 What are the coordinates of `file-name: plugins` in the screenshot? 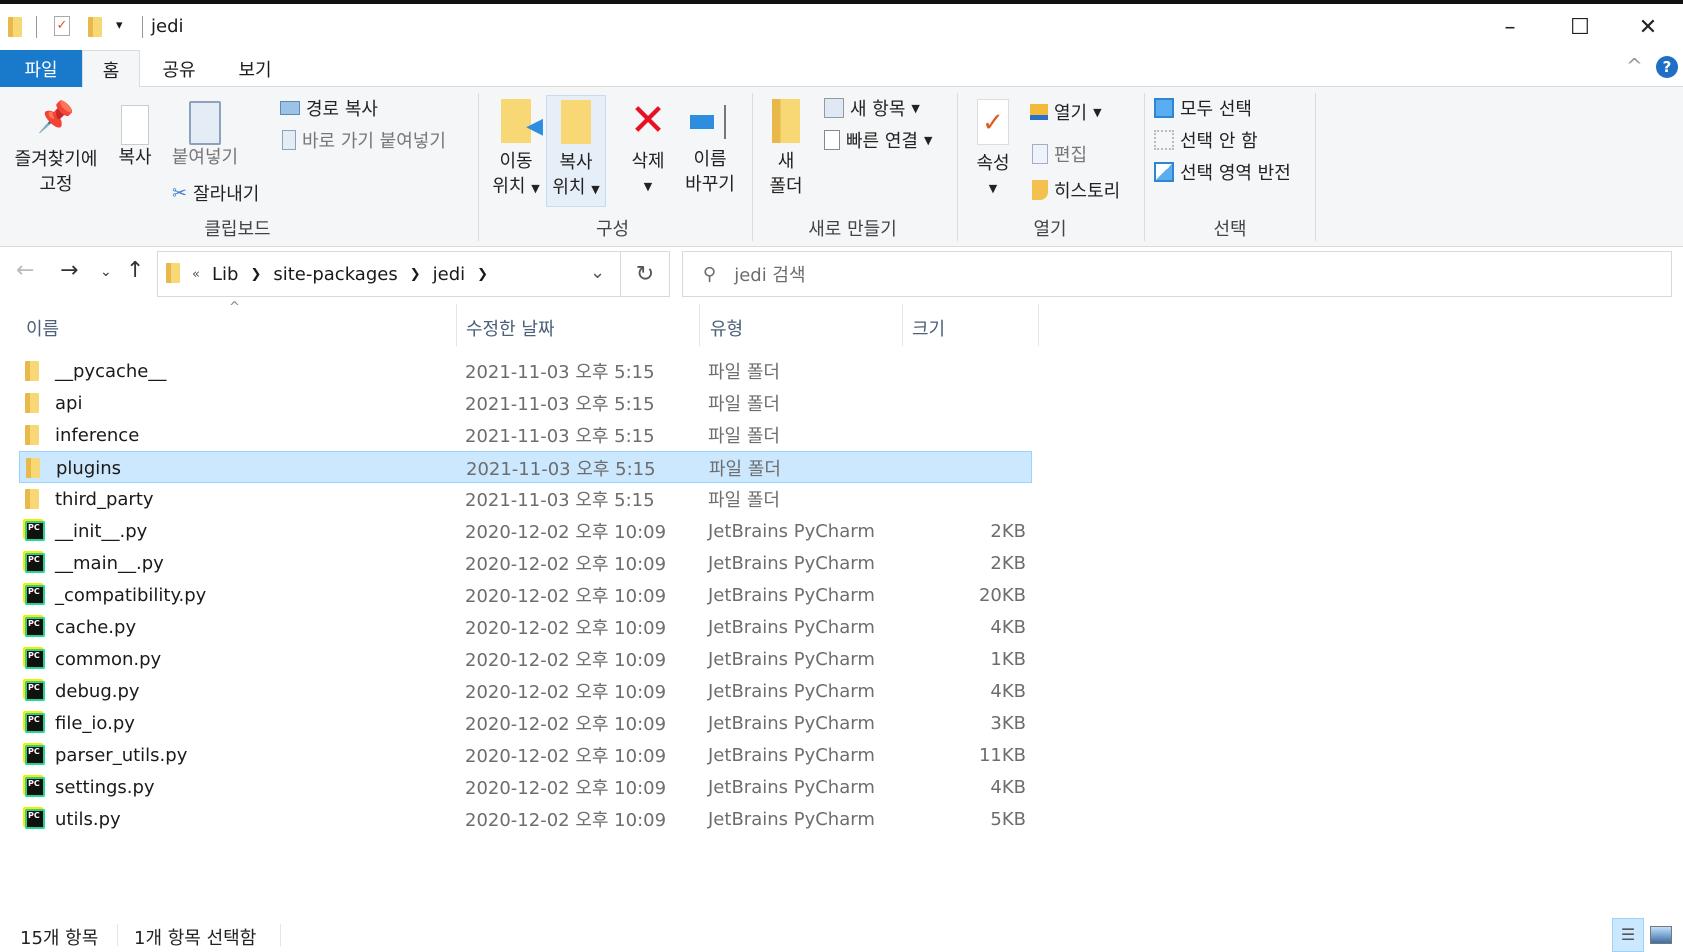 It's located at (88, 468).